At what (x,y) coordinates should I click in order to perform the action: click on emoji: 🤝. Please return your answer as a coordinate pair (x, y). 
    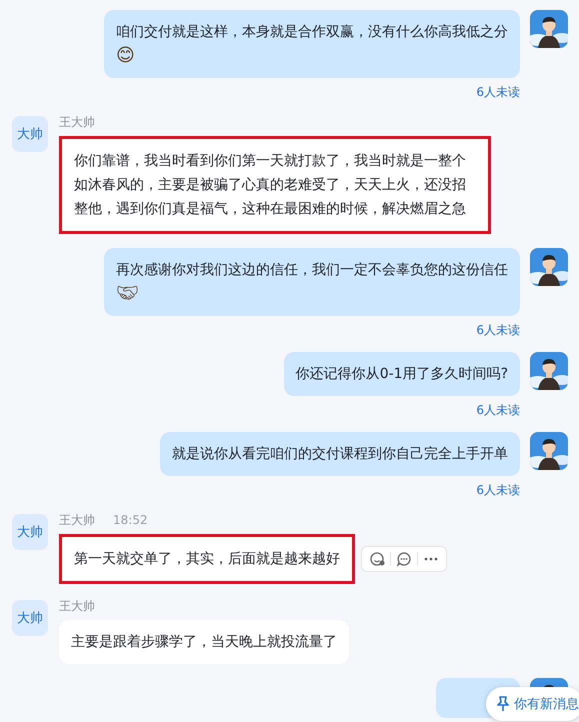
    Looking at the image, I should click on (127, 294).